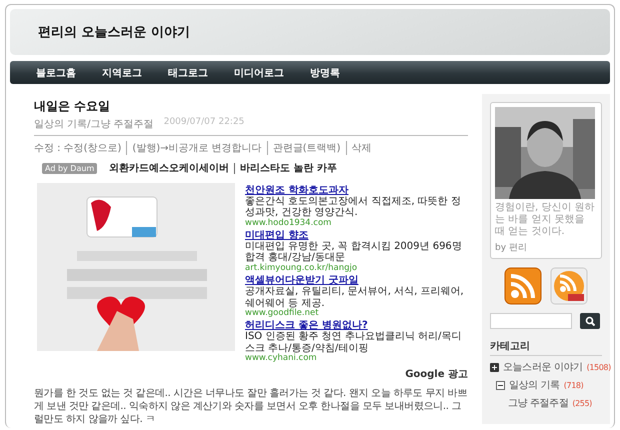  What do you see at coordinates (70, 168) in the screenshot?
I see `ad-badge: Ad by Daum` at bounding box center [70, 168].